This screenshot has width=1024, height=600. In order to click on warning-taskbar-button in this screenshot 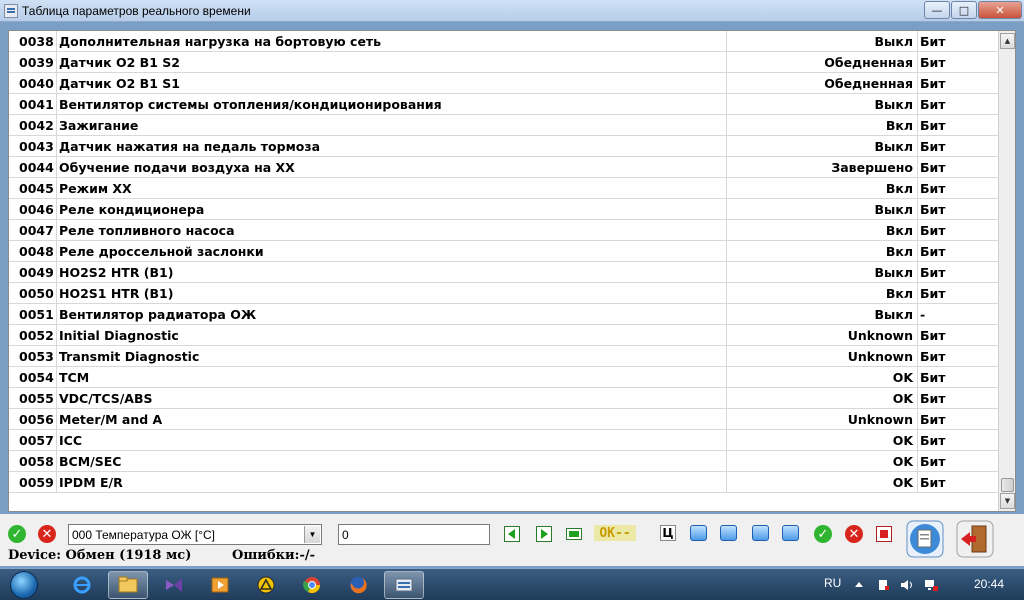, I will do `click(266, 585)`.